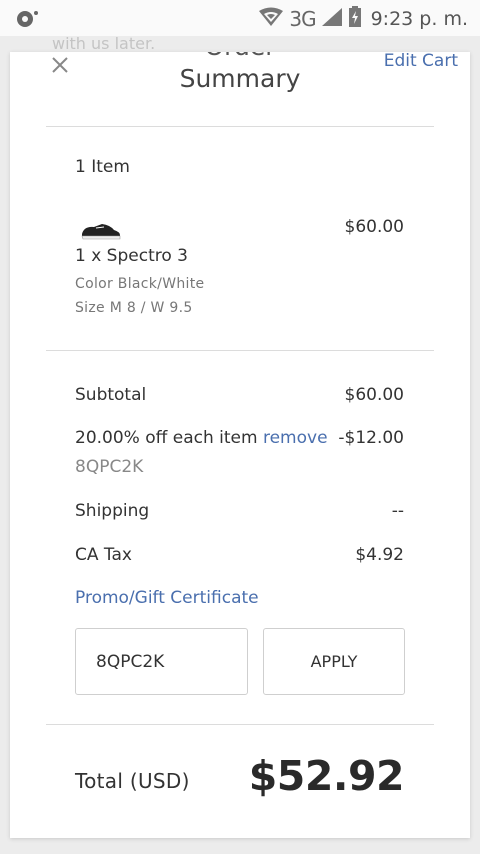  I want to click on apply-button: APPLY, so click(334, 661).